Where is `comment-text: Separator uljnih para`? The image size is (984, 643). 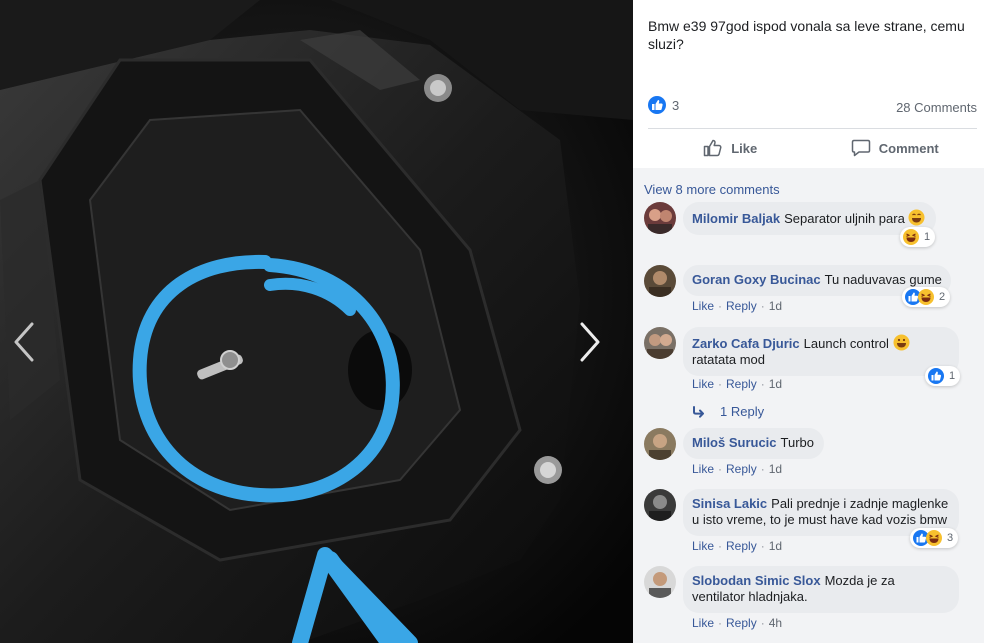 comment-text: Separator uljnih para is located at coordinates (844, 218).